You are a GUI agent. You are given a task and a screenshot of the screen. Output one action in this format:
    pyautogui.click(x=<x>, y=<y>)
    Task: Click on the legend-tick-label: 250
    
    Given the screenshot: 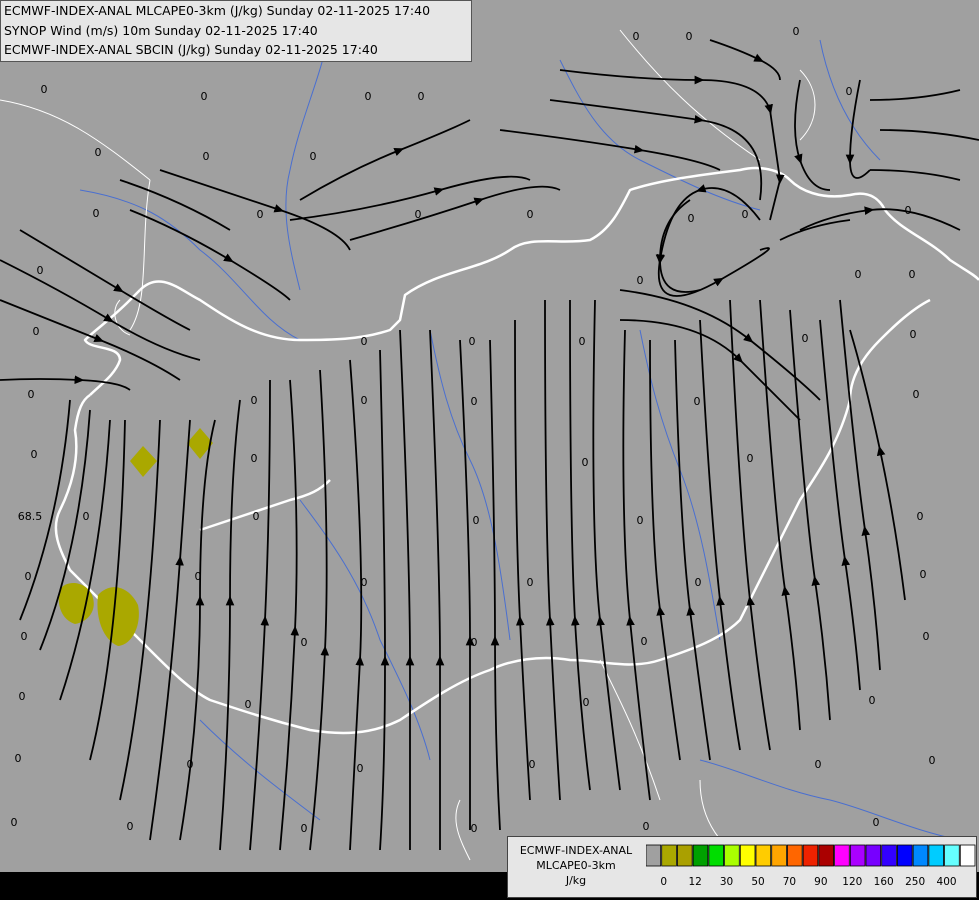 What is the action you would take?
    pyautogui.click(x=915, y=882)
    